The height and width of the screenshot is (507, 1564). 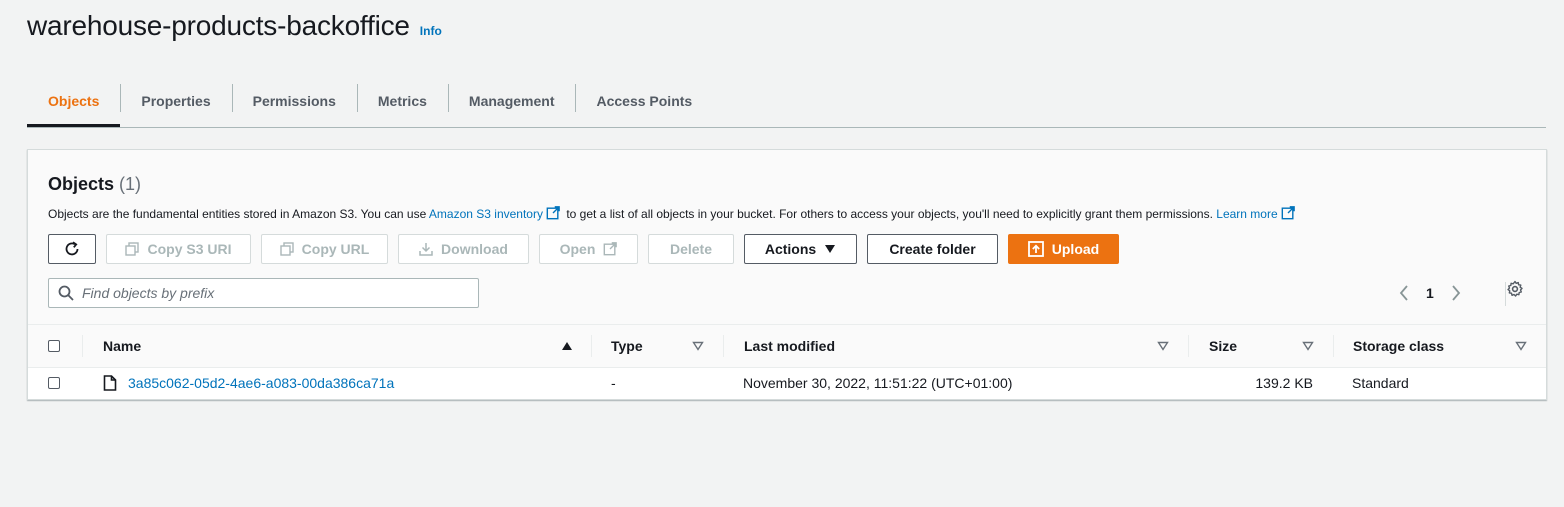 I want to click on refresh-icon, so click(x=72, y=248).